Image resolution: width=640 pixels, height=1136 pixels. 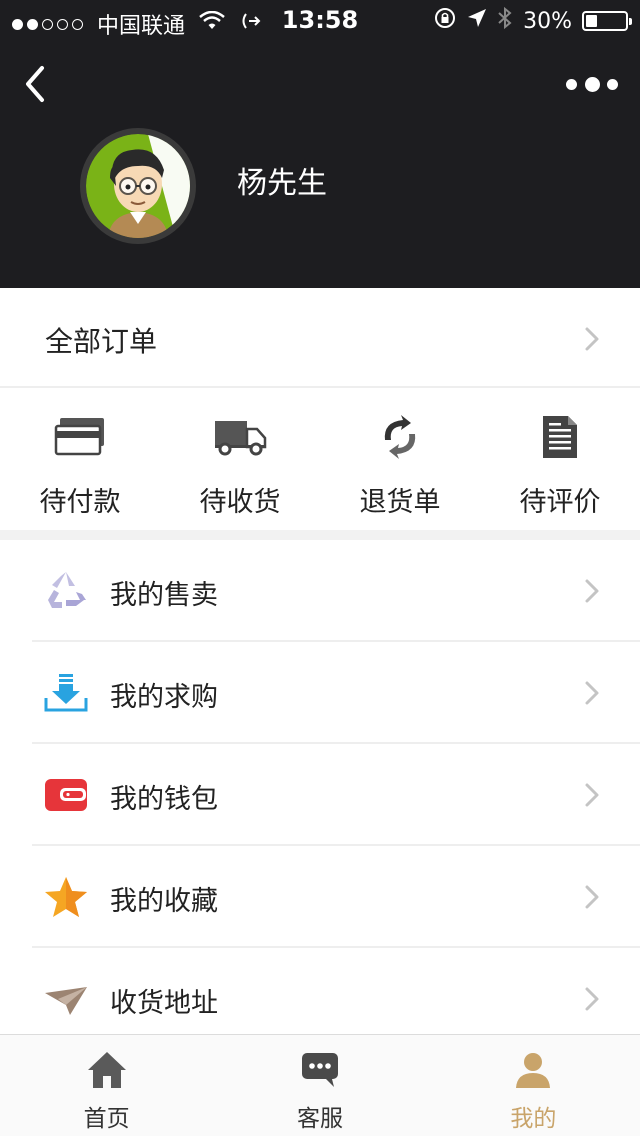 What do you see at coordinates (560, 502) in the screenshot?
I see `status-label: 待评价` at bounding box center [560, 502].